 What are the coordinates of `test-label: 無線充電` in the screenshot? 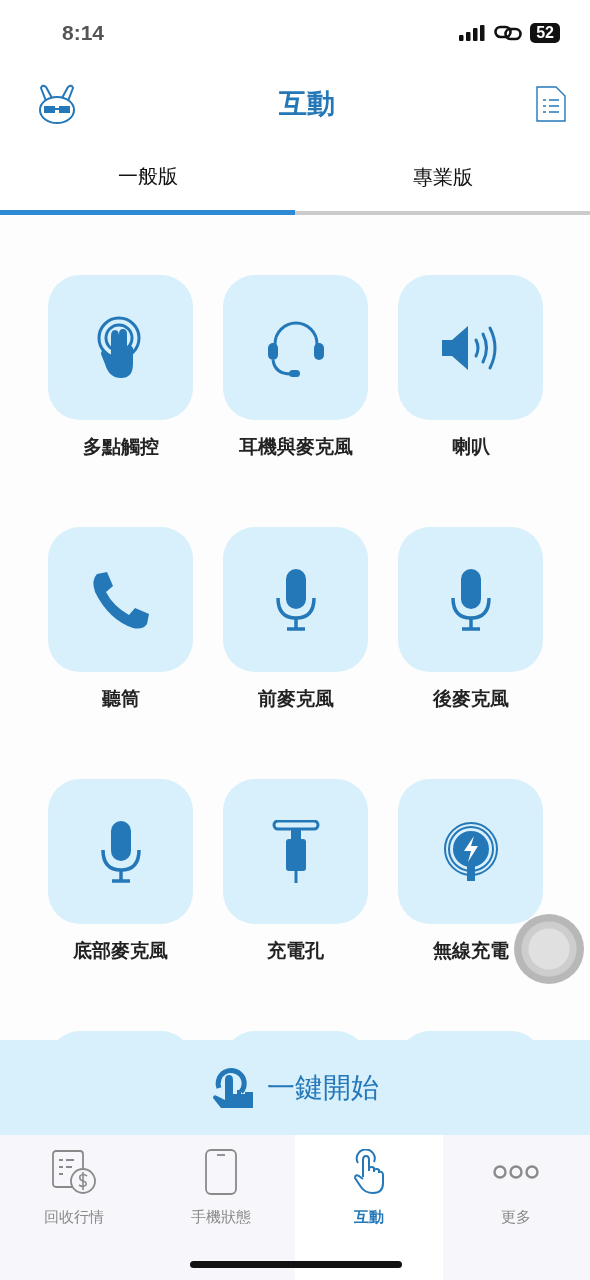 It's located at (470, 950).